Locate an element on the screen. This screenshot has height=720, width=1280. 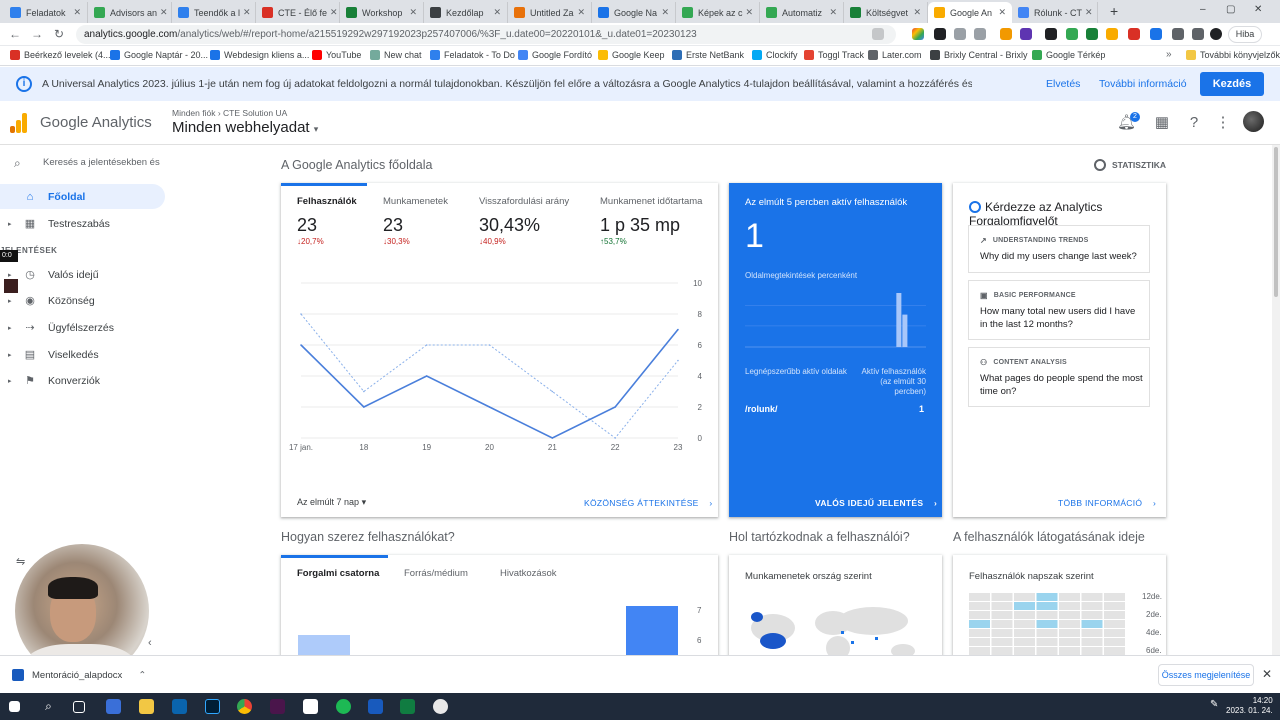
task-view-icon is located at coordinates (79, 707).